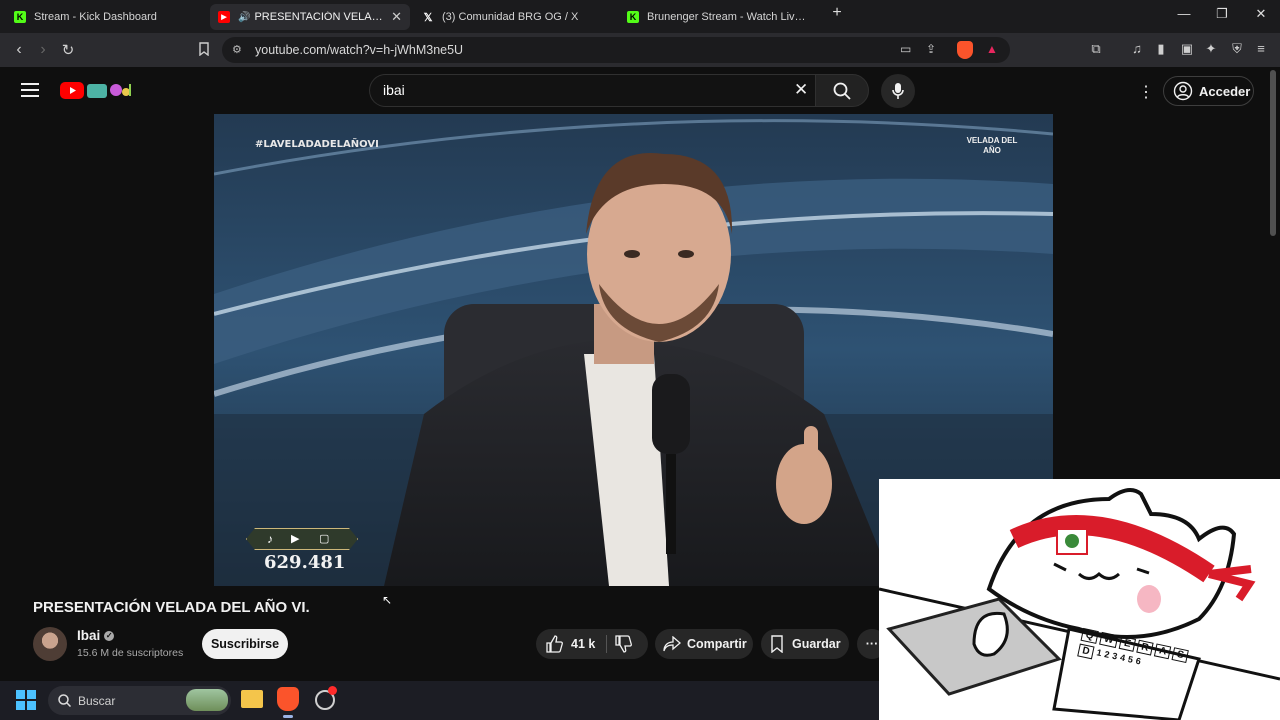 This screenshot has width=1280, height=720. Describe the element at coordinates (207, 700) in the screenshot. I see `search-highlight-icon` at that location.